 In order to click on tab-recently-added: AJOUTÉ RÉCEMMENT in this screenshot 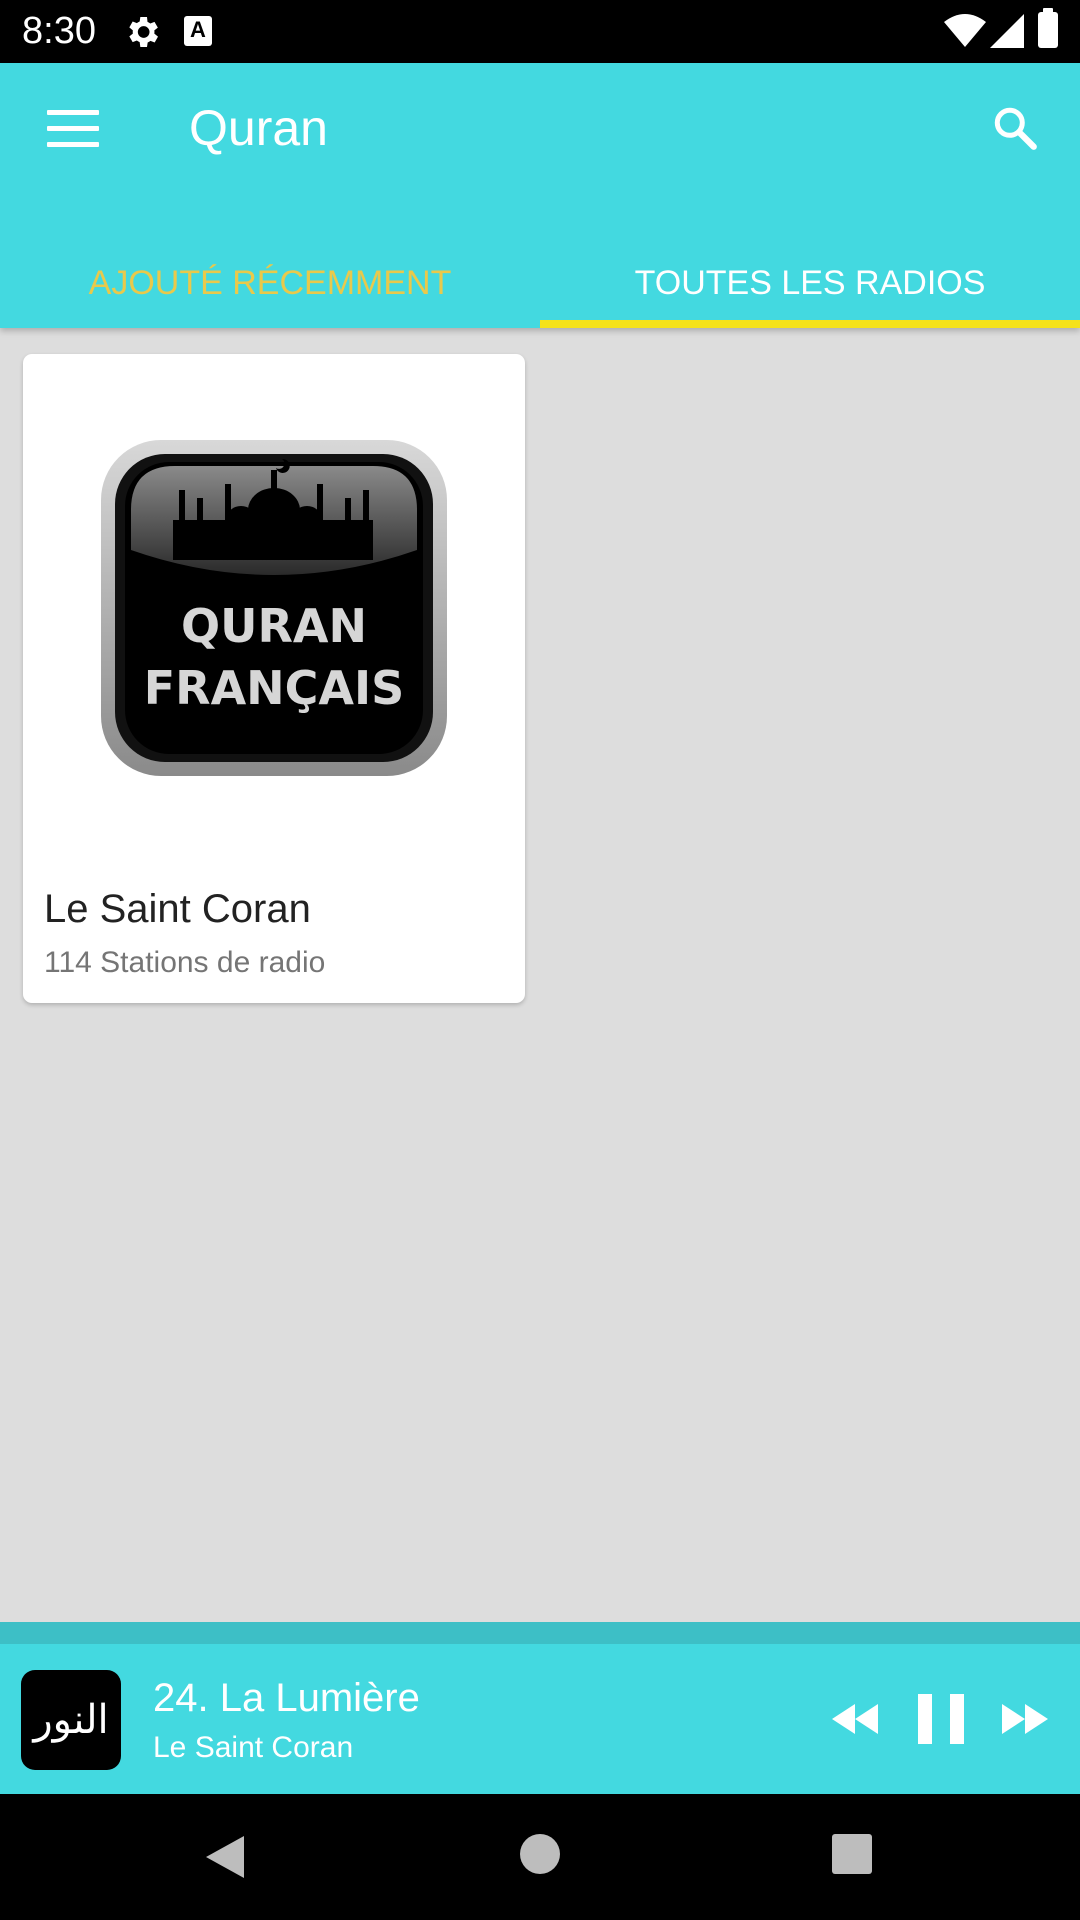, I will do `click(270, 283)`.